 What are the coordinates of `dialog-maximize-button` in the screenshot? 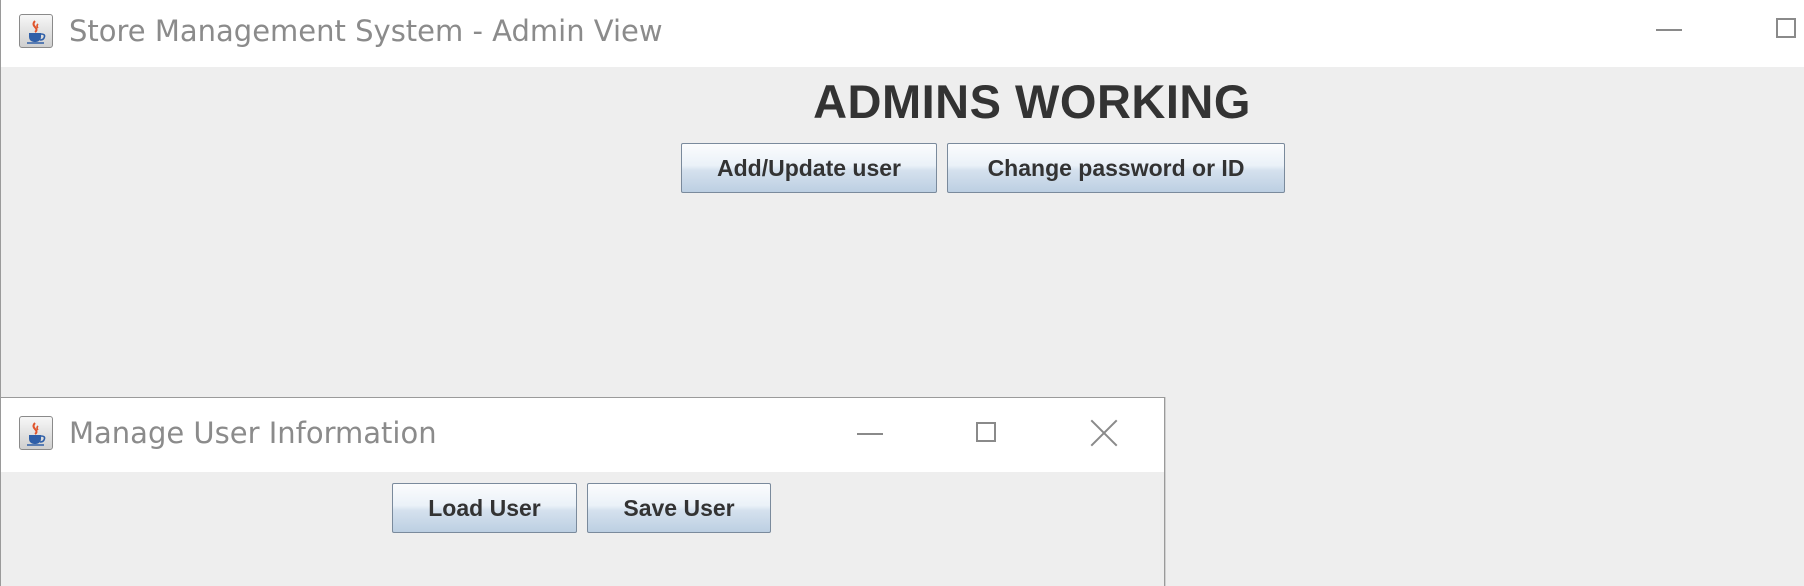 It's located at (987, 434).